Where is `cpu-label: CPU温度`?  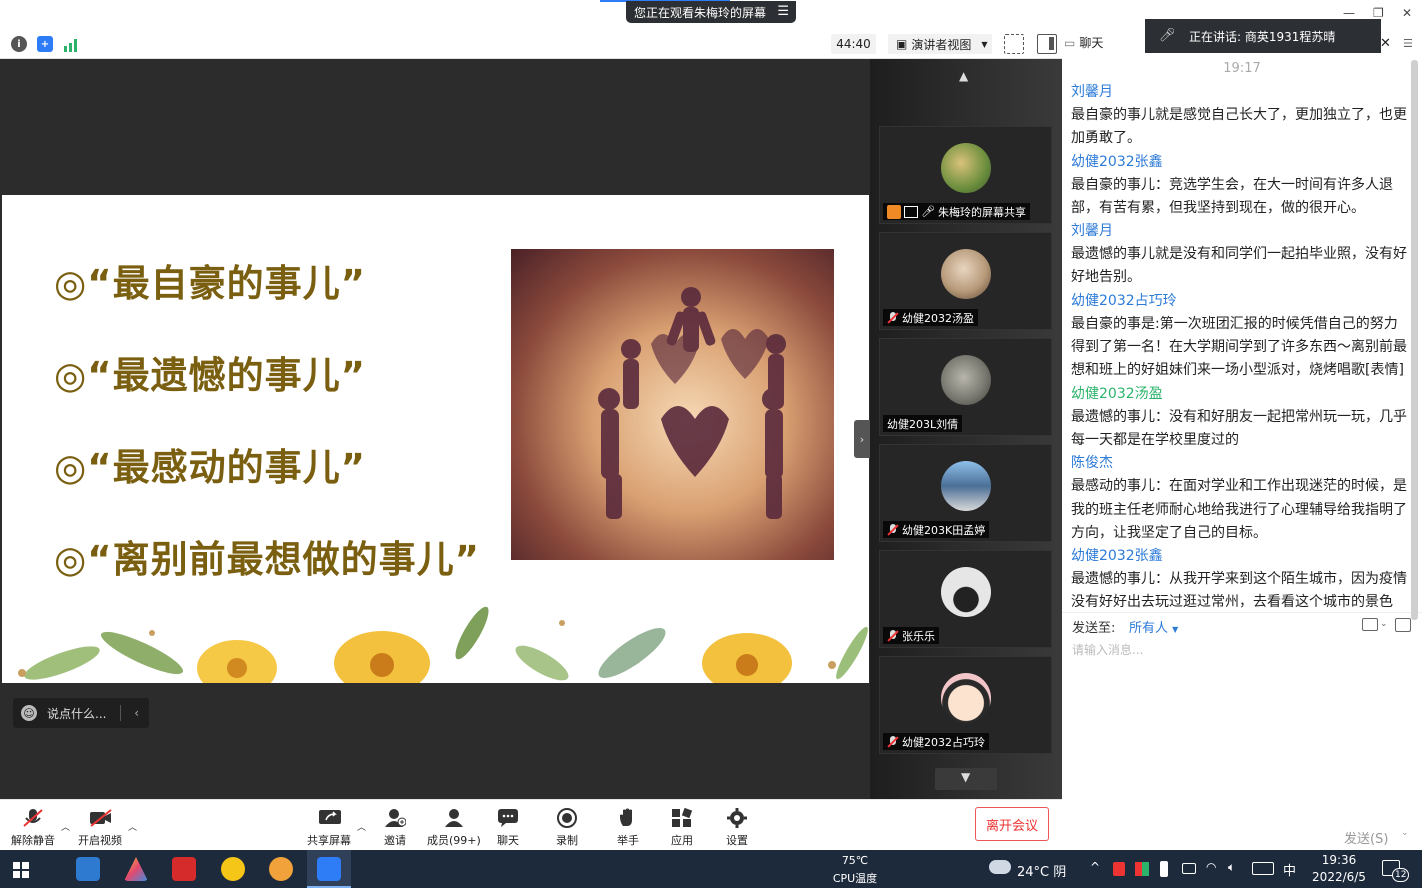
cpu-label: CPU温度 is located at coordinates (855, 878).